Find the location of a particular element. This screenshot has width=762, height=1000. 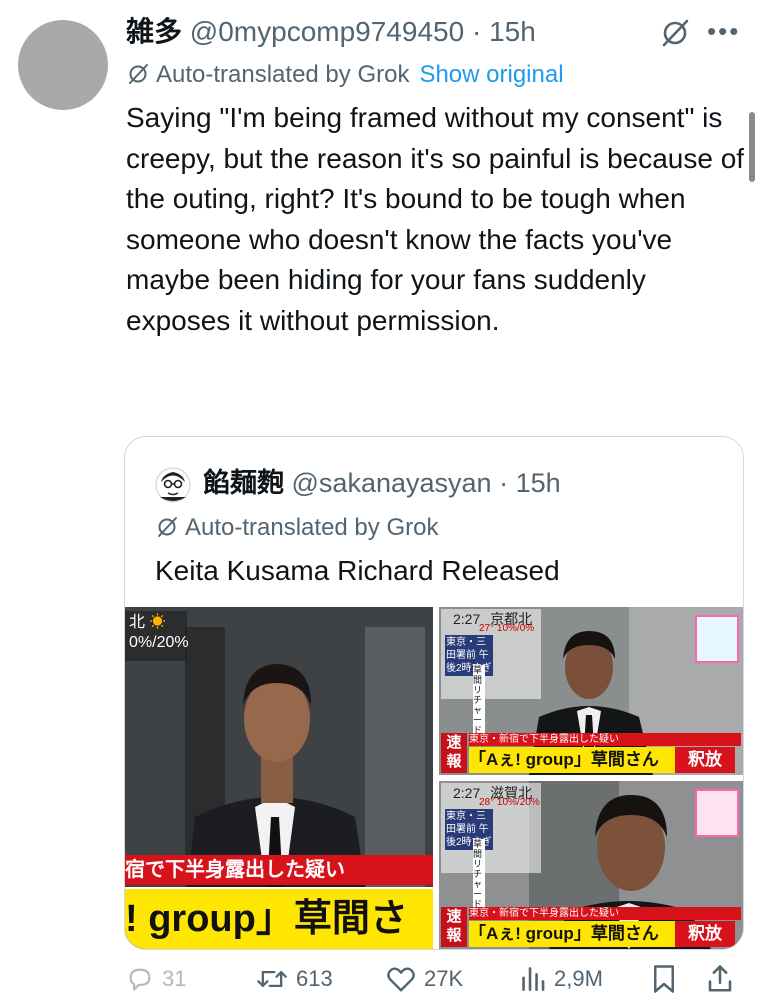

views-icon is located at coordinates (533, 979).